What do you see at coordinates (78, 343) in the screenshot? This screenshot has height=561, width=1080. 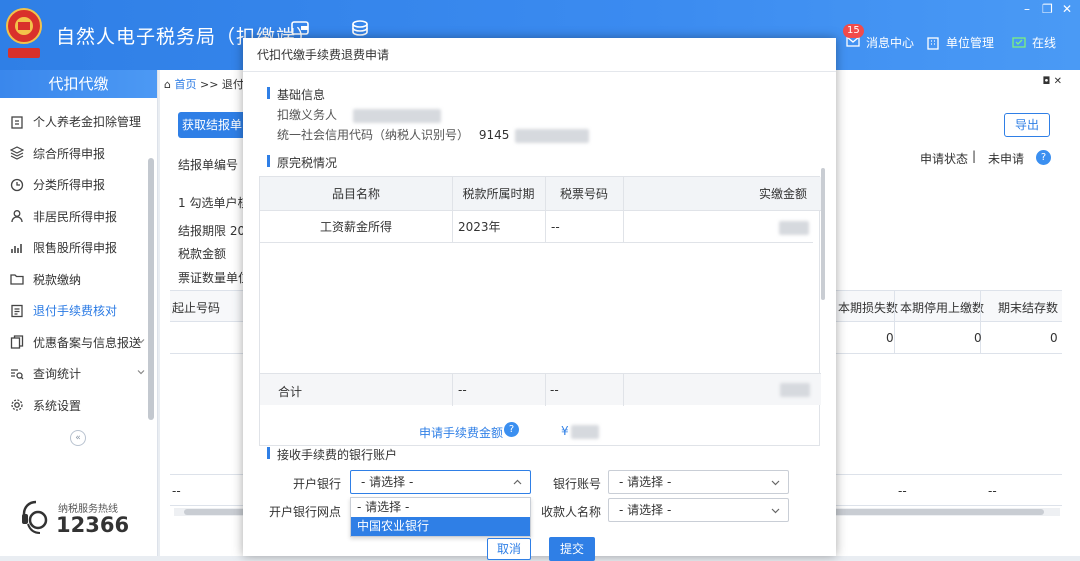 I see `sidebar-item-preferential: 优惠备案与信息报送` at bounding box center [78, 343].